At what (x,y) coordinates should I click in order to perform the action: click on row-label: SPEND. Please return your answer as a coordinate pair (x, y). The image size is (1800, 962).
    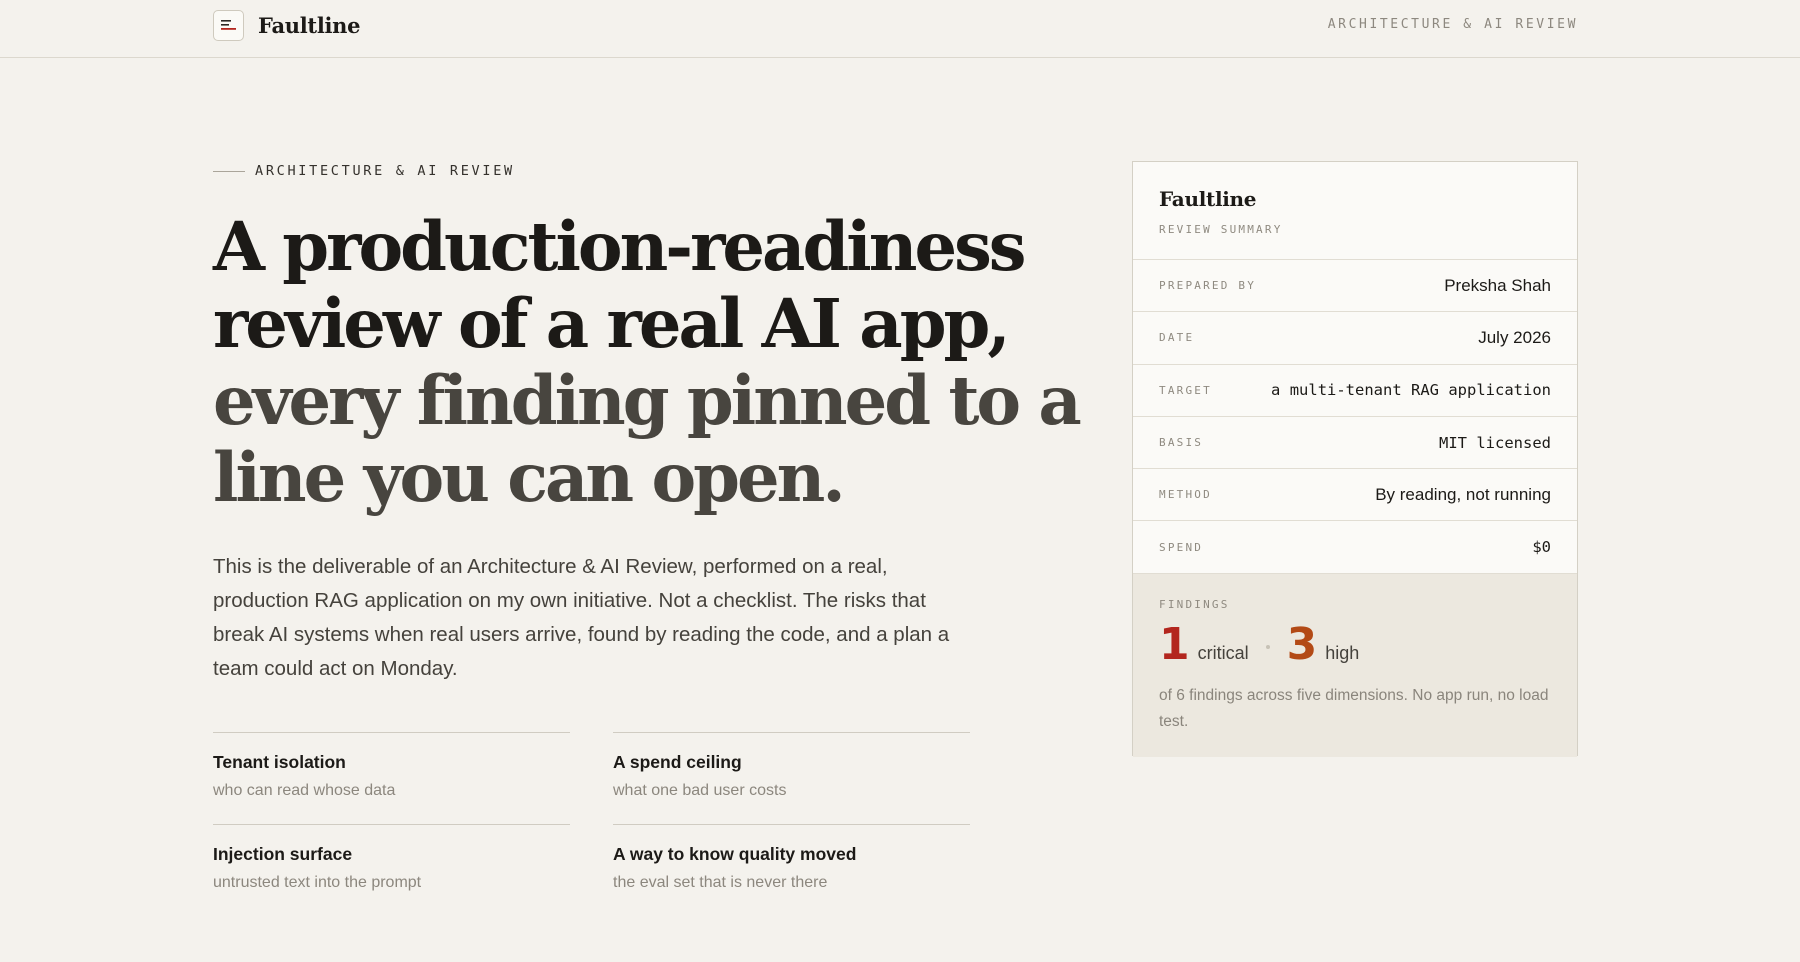
    Looking at the image, I should click on (1181, 547).